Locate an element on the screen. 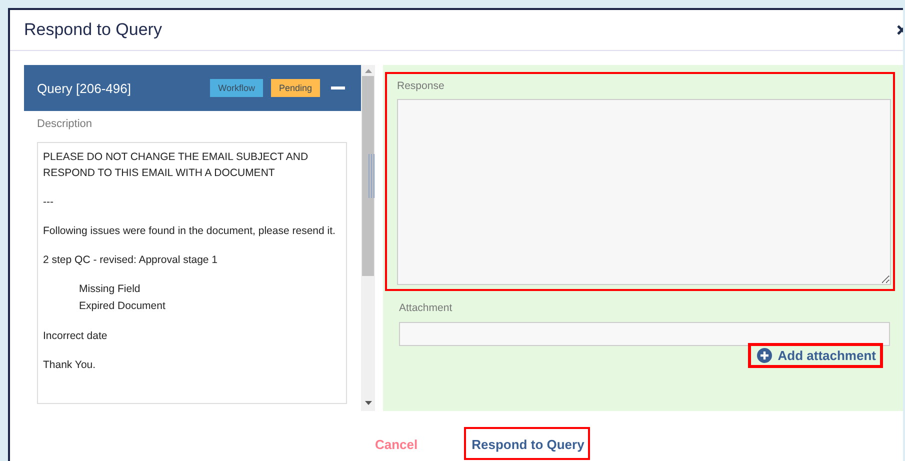 The height and width of the screenshot is (461, 905). status-badge: Workflow is located at coordinates (236, 88).